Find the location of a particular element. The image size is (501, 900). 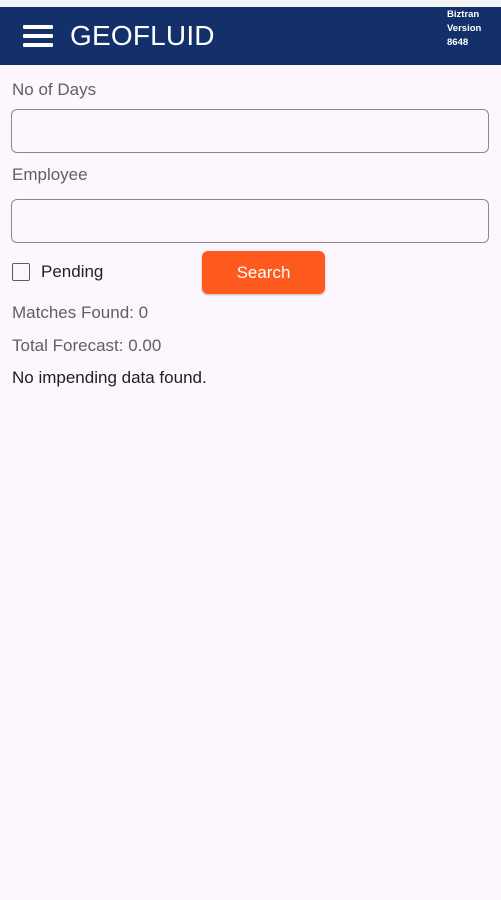

app-bar: GEOFLUID Biztran Version 8648 is located at coordinates (250, 36).